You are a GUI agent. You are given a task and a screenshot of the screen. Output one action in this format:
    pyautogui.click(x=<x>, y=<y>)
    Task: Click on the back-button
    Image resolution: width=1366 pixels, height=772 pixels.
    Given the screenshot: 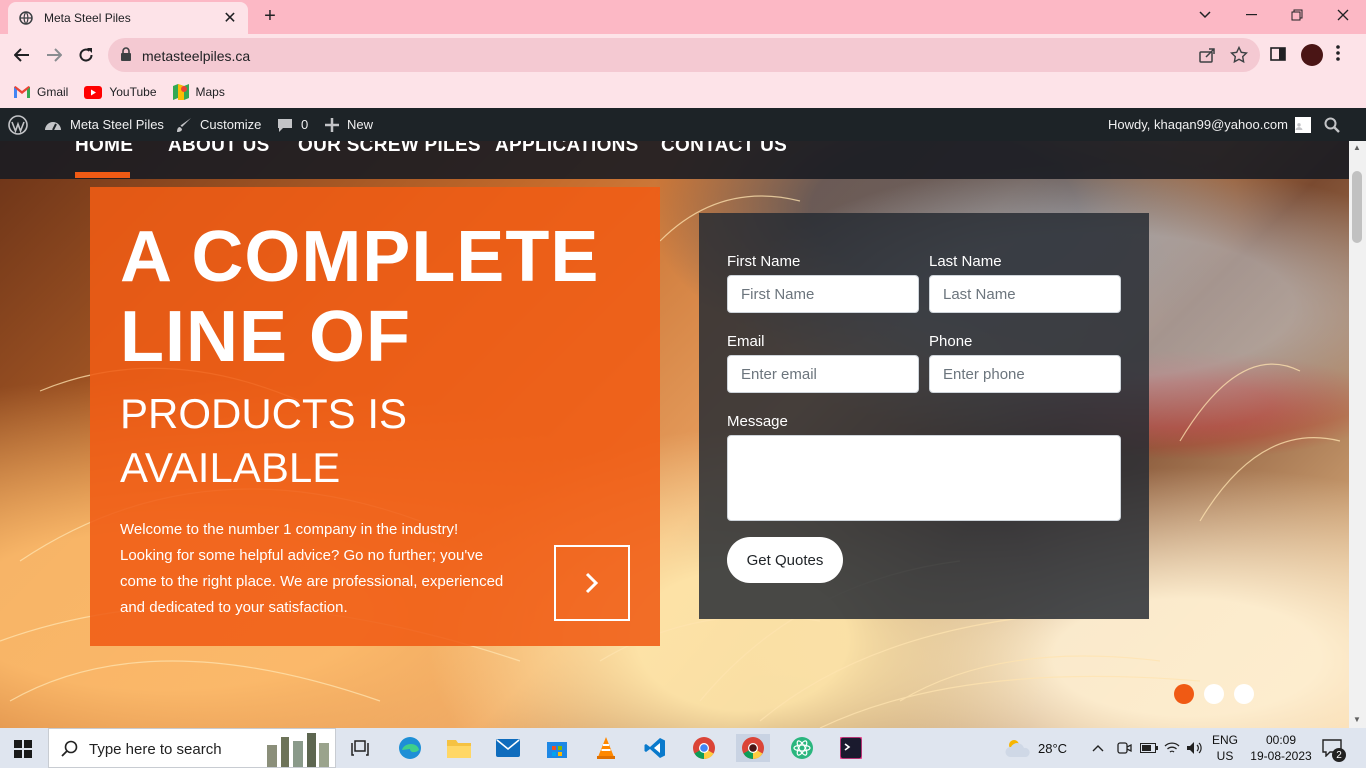 What is the action you would take?
    pyautogui.click(x=22, y=55)
    